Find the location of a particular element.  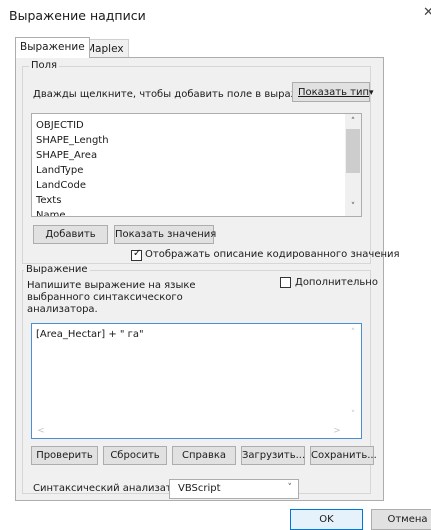

expression-group-title: Выражение is located at coordinates (57, 270).